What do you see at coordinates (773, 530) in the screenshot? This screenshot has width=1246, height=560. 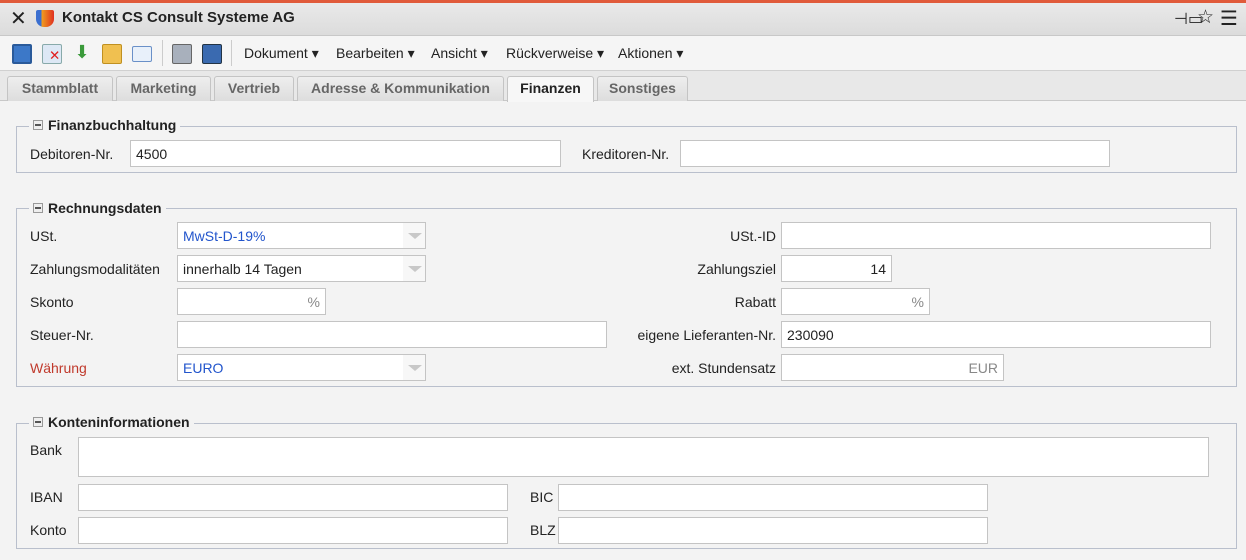 I see `blz-input` at bounding box center [773, 530].